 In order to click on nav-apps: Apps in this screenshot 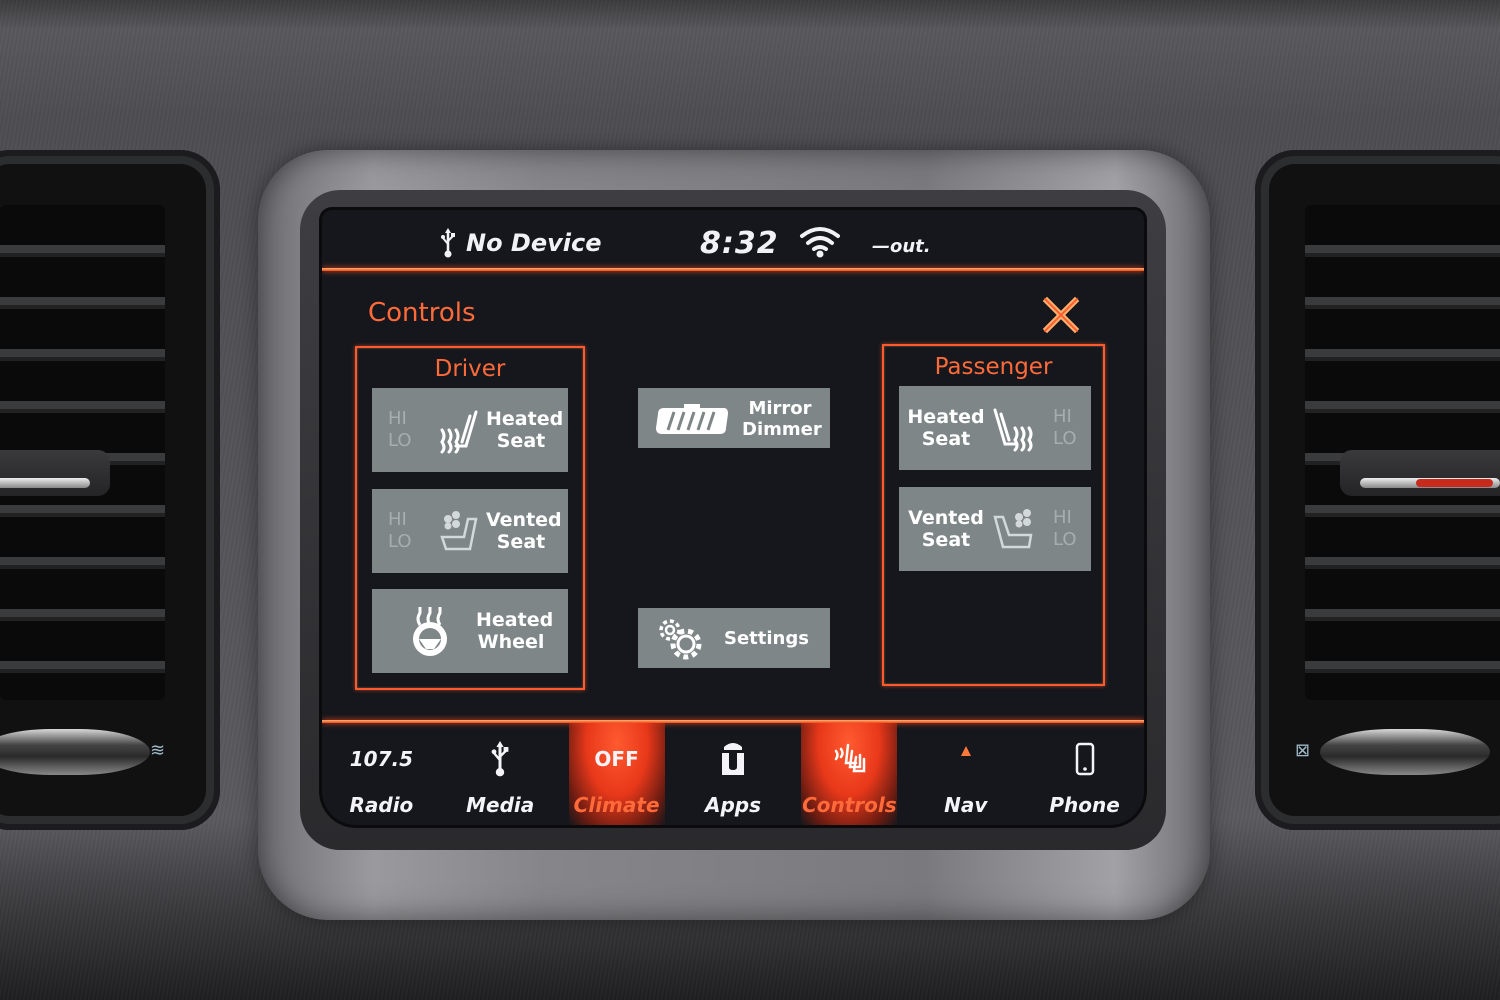, I will do `click(733, 774)`.